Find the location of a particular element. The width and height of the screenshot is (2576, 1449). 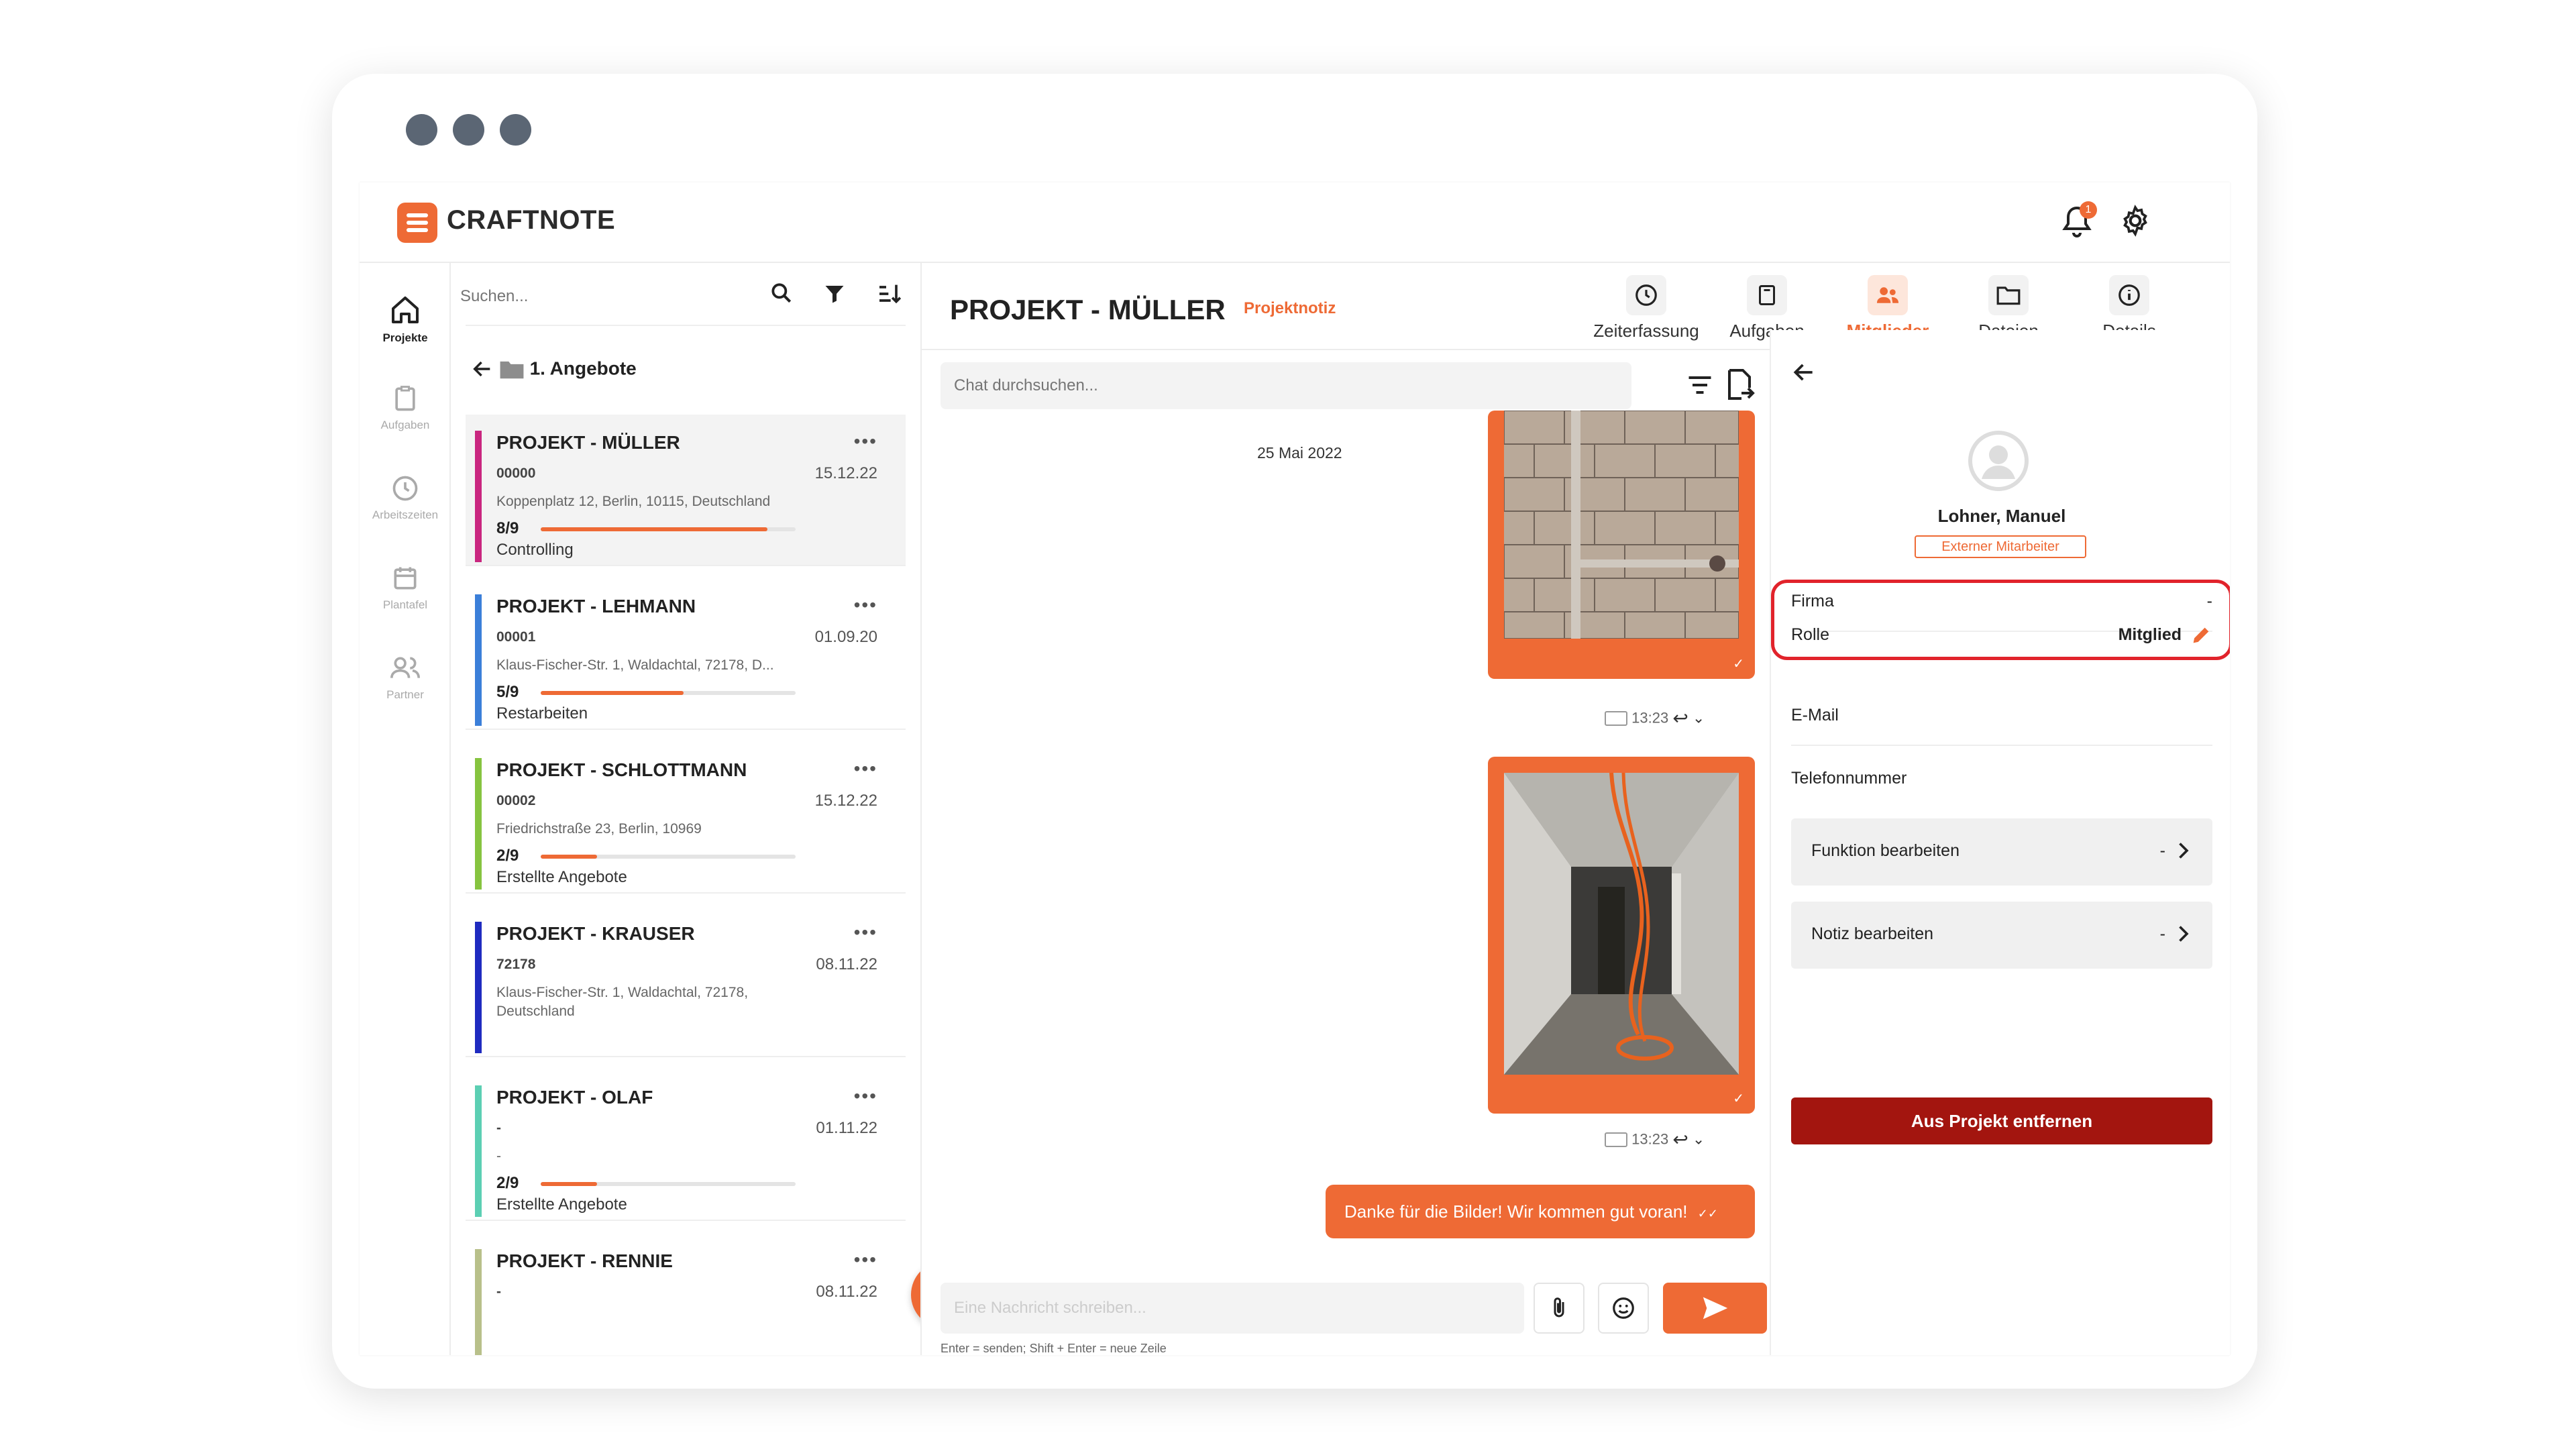

project-card: PROJEKT - RENNIE ••• - 08.11.22 is located at coordinates (686, 1294).